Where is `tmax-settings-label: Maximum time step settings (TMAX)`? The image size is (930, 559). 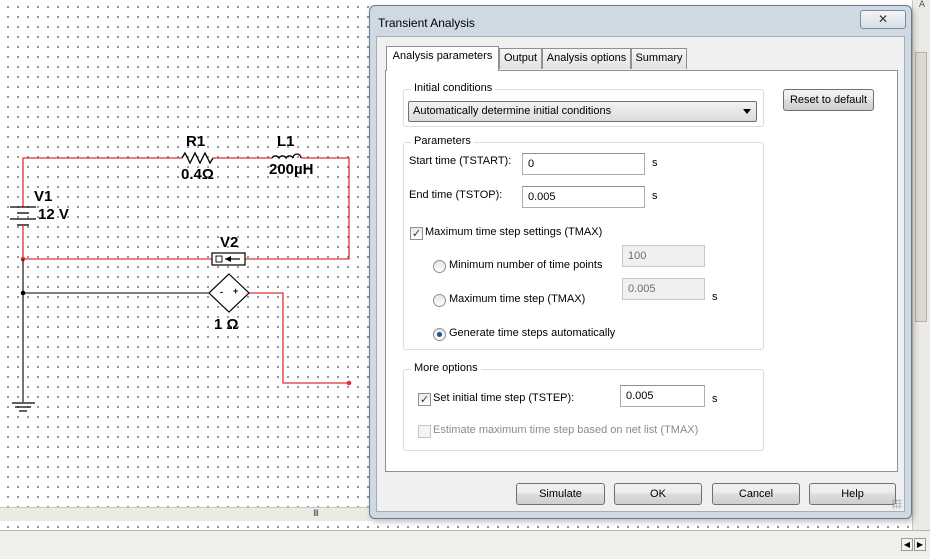
tmax-settings-label: Maximum time step settings (TMAX) is located at coordinates (514, 232).